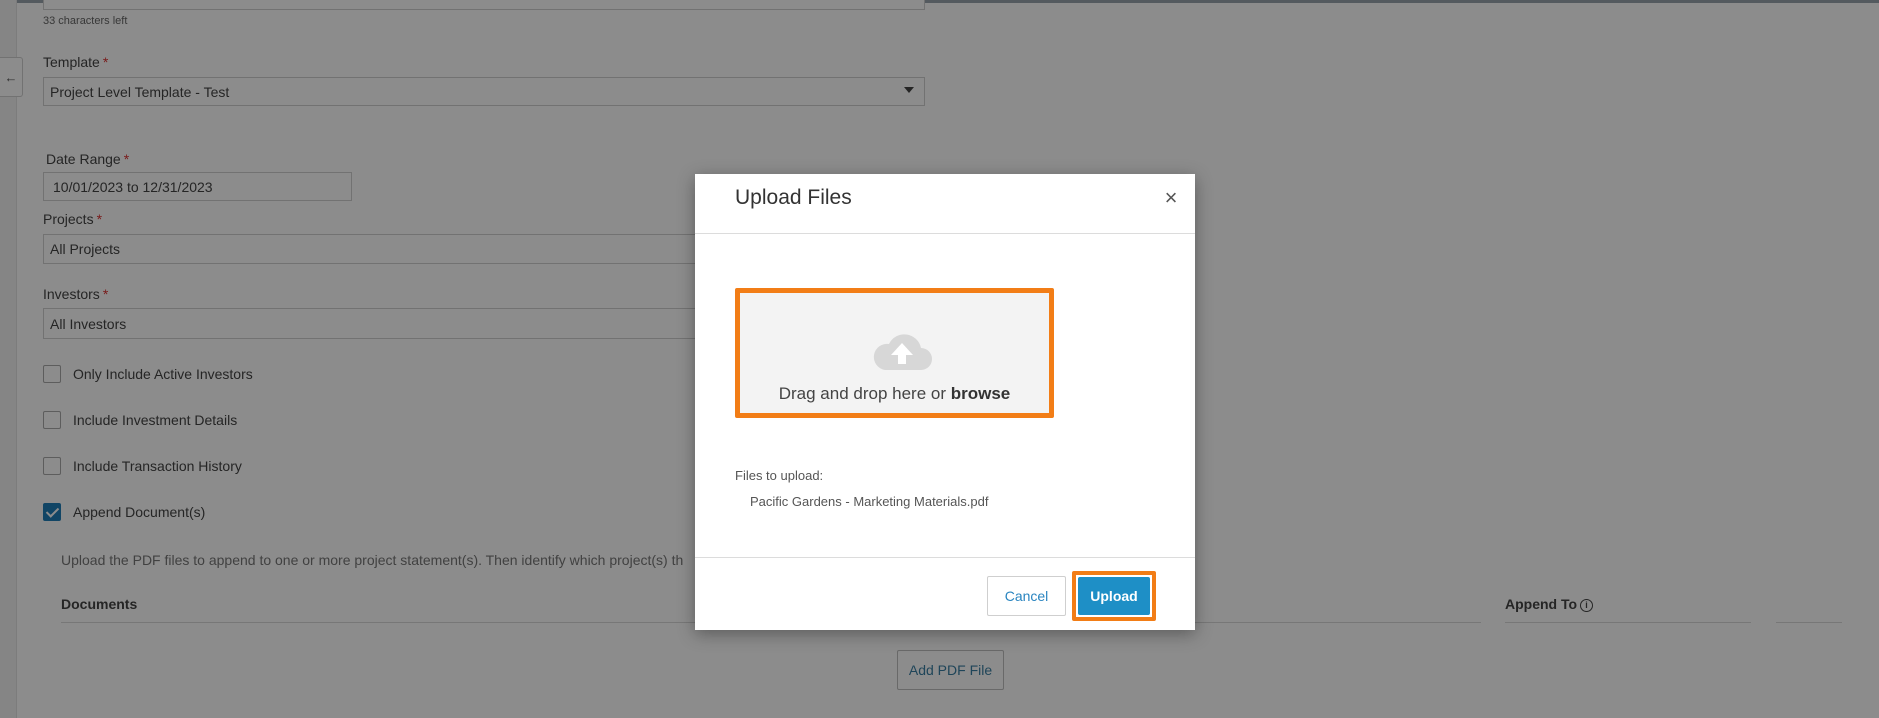  Describe the element at coordinates (1026, 596) in the screenshot. I see `cancel-button: Cancel` at that location.